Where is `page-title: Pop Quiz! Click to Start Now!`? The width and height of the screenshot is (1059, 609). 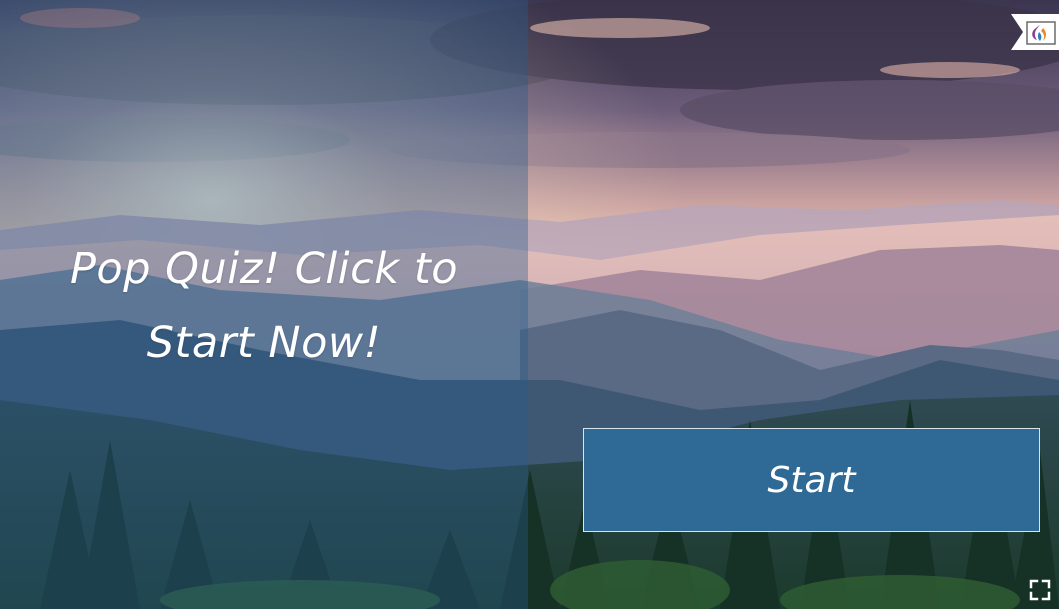
page-title: Pop Quiz! Click to Start Now! is located at coordinates (264, 306).